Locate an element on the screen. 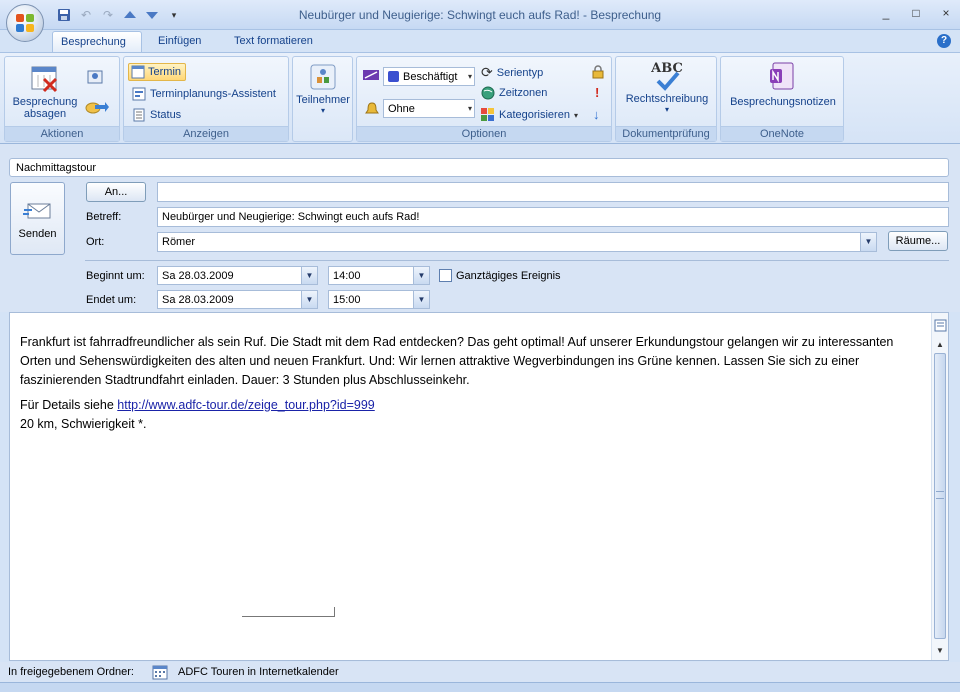 Image resolution: width=960 pixels, height=692 pixels. start-date-select: Sa 28.03.2009 ▼ is located at coordinates (237, 275).